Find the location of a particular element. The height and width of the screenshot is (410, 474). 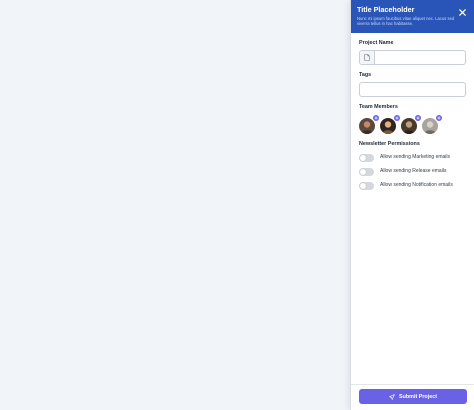

marketing-toggle-label: Allow sending Marketing emails is located at coordinates (415, 157).